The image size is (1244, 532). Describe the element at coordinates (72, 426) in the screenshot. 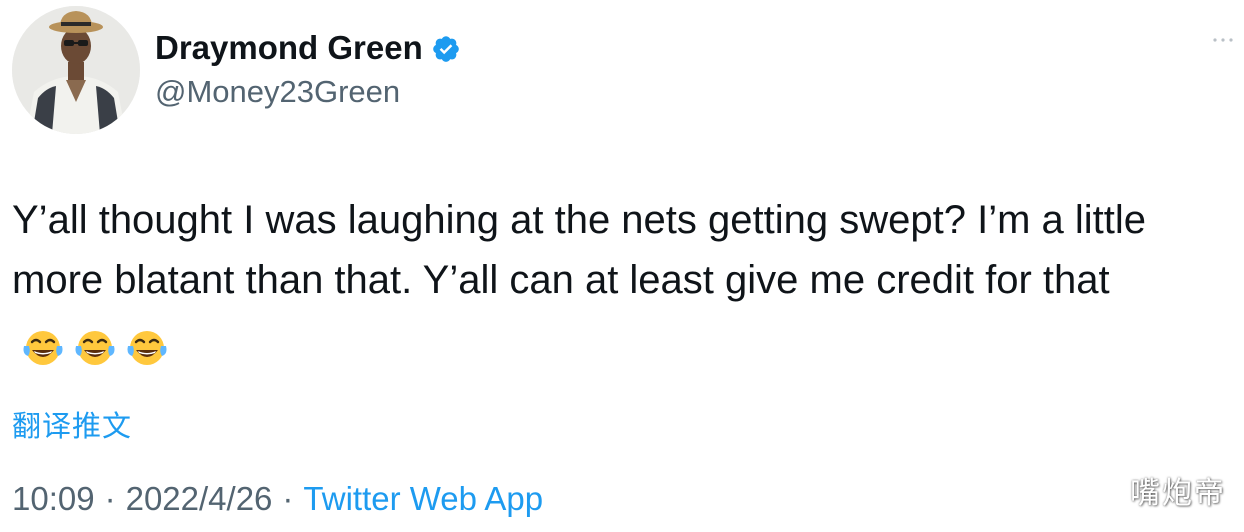

I see `translate-tweet-link: 翻译推文` at that location.